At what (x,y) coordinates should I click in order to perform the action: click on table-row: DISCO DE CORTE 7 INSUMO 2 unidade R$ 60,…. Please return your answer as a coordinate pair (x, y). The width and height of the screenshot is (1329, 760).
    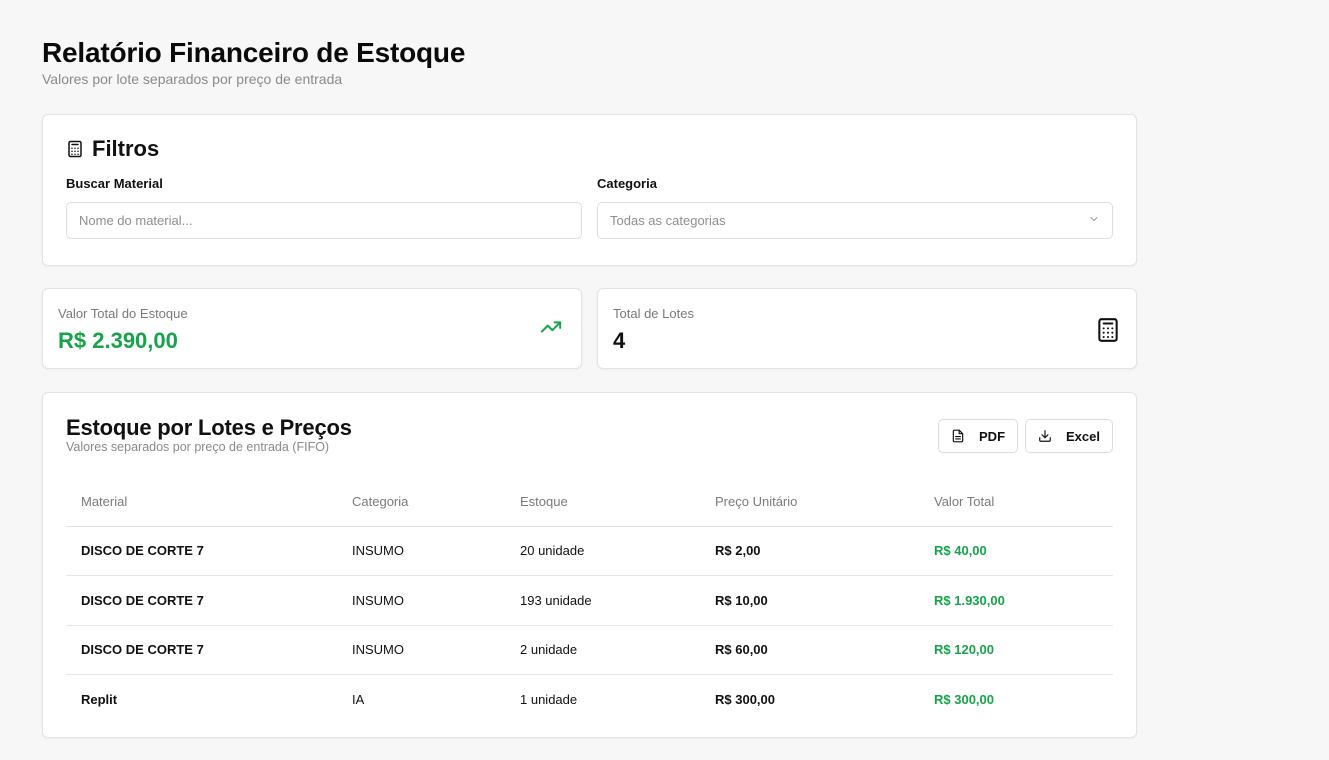
    Looking at the image, I should click on (589, 650).